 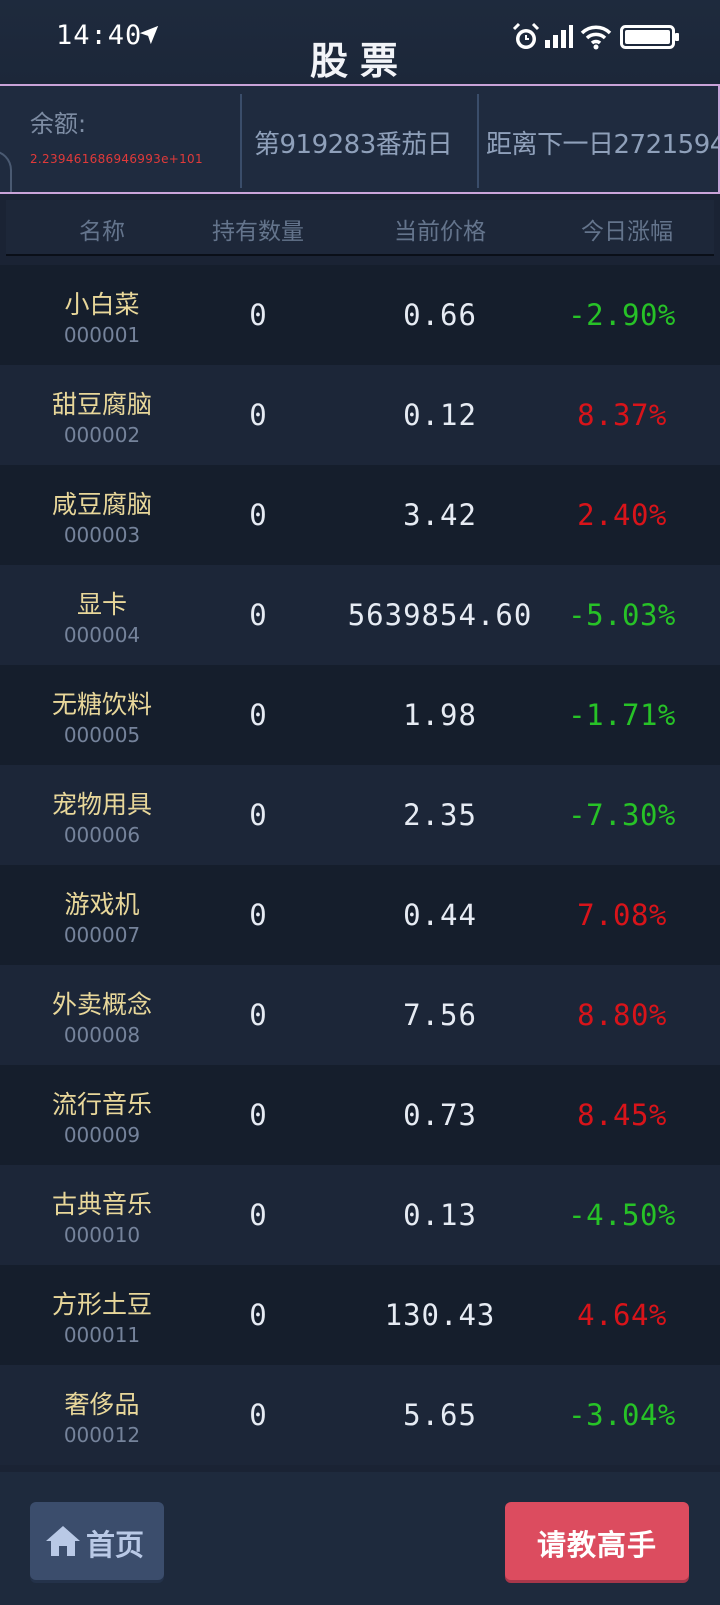 I want to click on stock-price: 7.56, so click(x=440, y=1015).